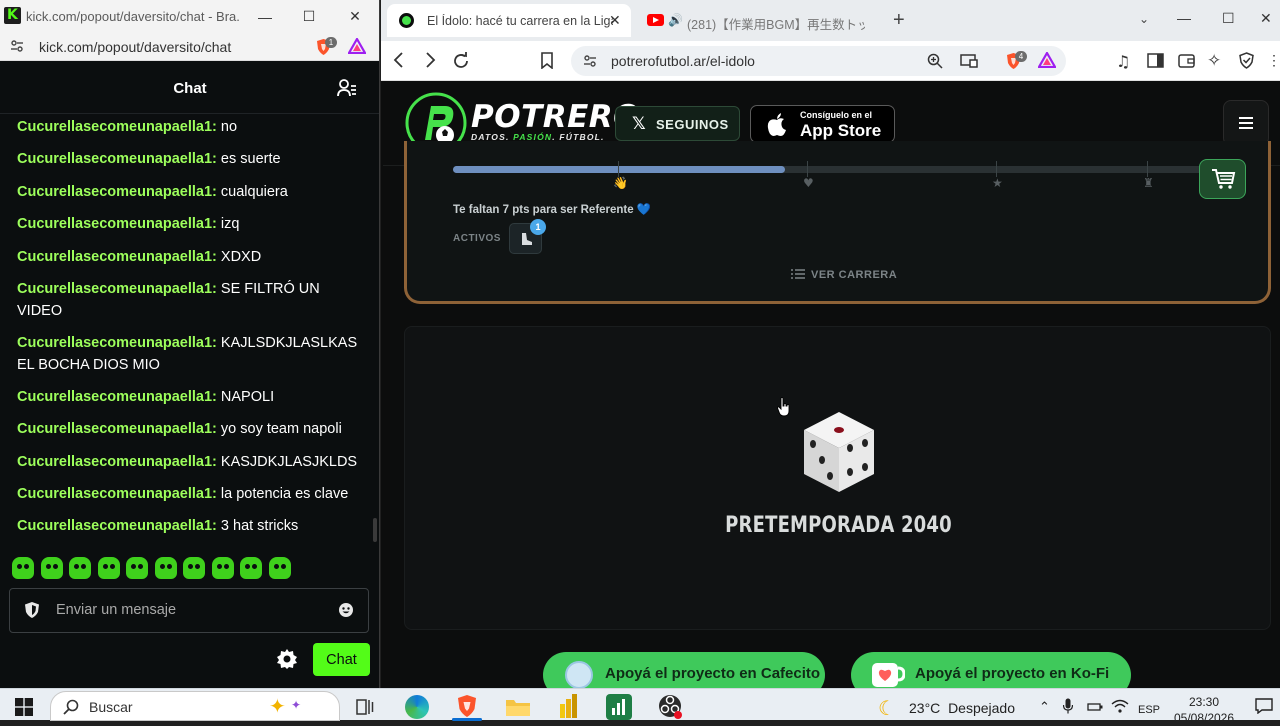 This screenshot has width=1280, height=726. What do you see at coordinates (1222, 179) in the screenshot?
I see `shop-cart-button` at bounding box center [1222, 179].